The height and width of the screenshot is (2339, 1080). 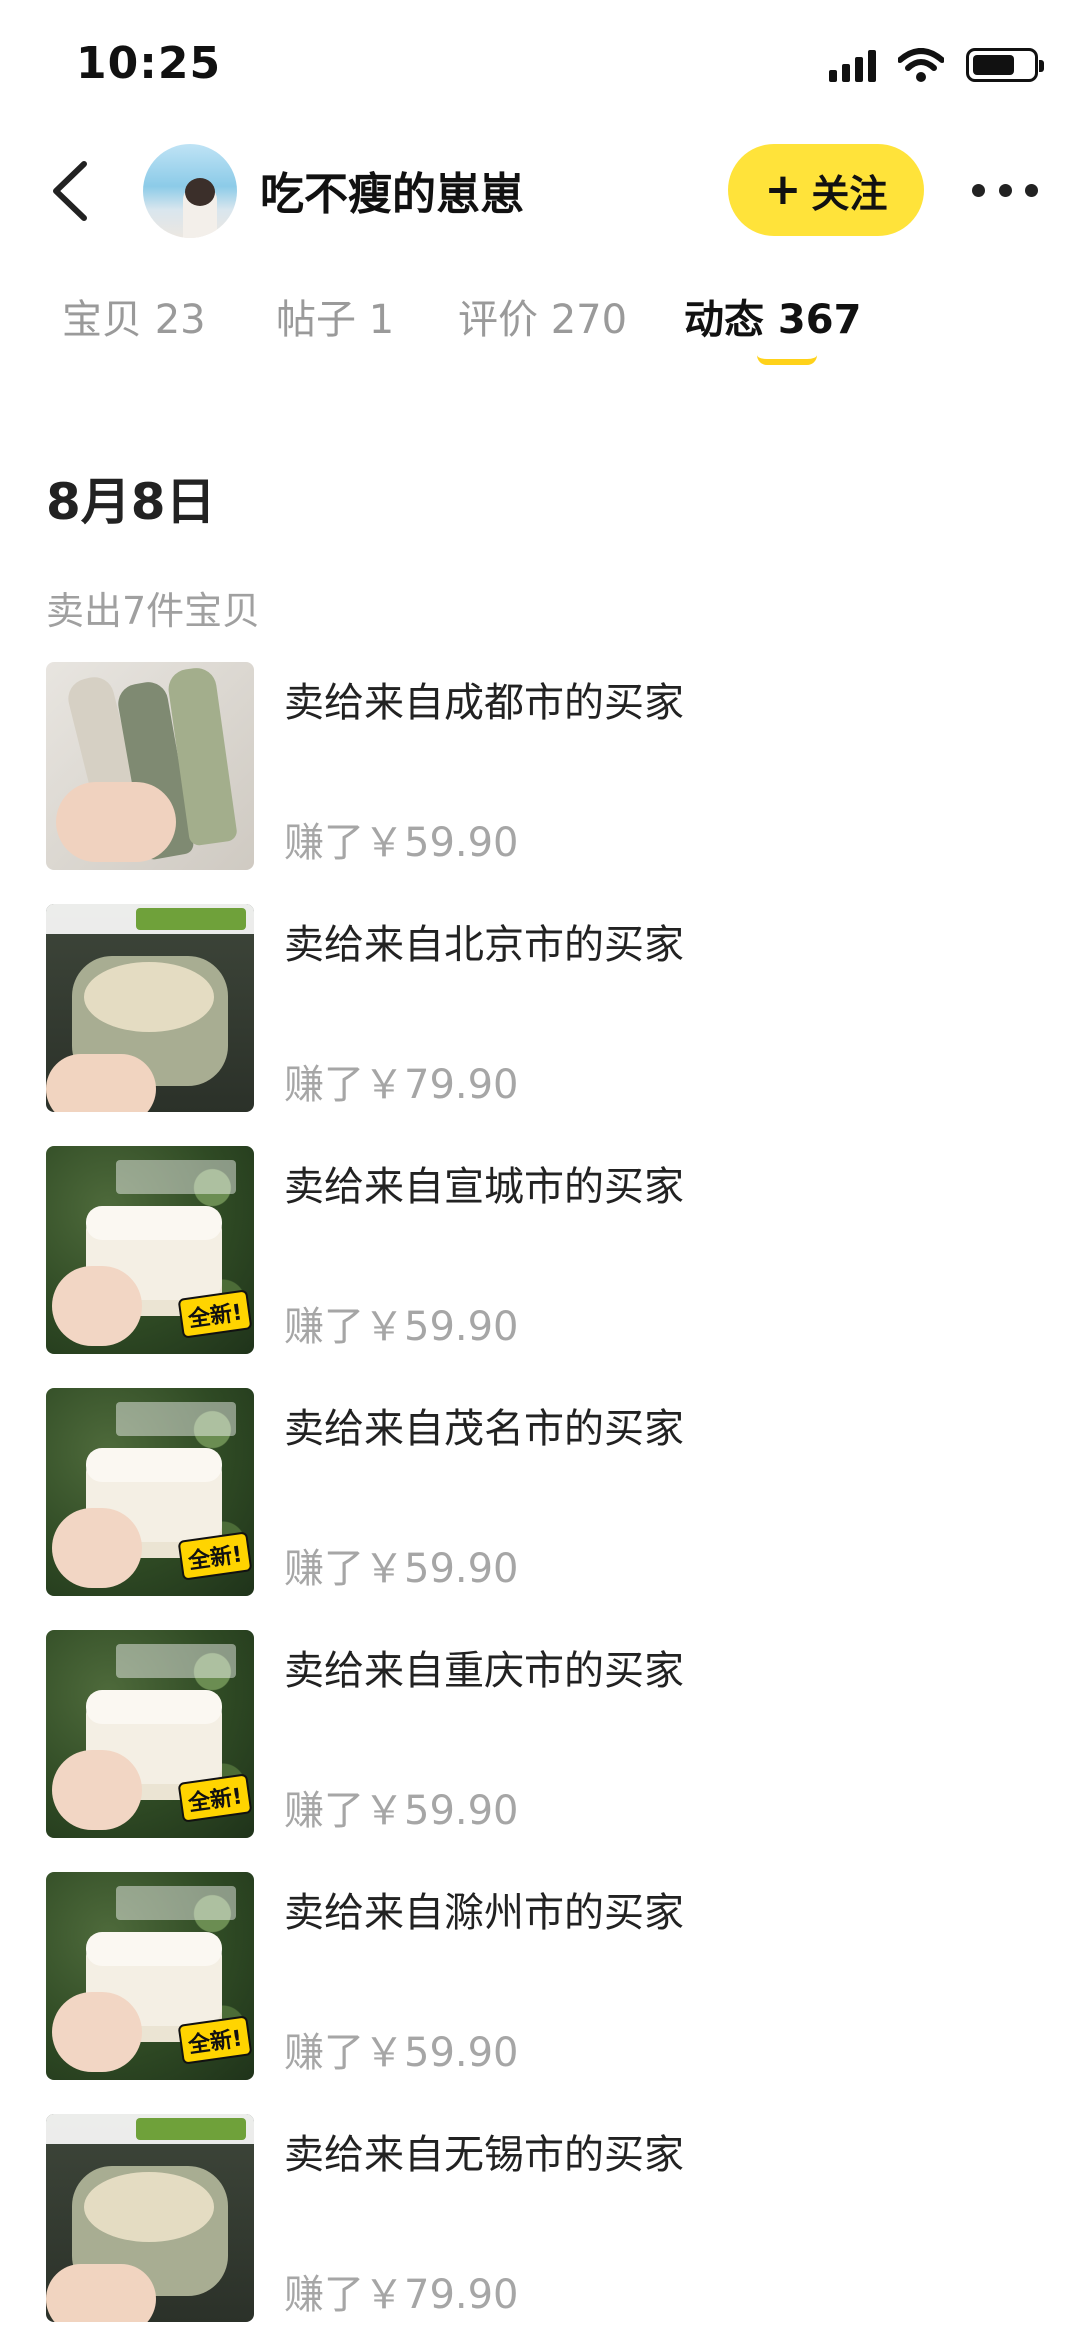 What do you see at coordinates (849, 193) in the screenshot?
I see `follow-label: 关注` at bounding box center [849, 193].